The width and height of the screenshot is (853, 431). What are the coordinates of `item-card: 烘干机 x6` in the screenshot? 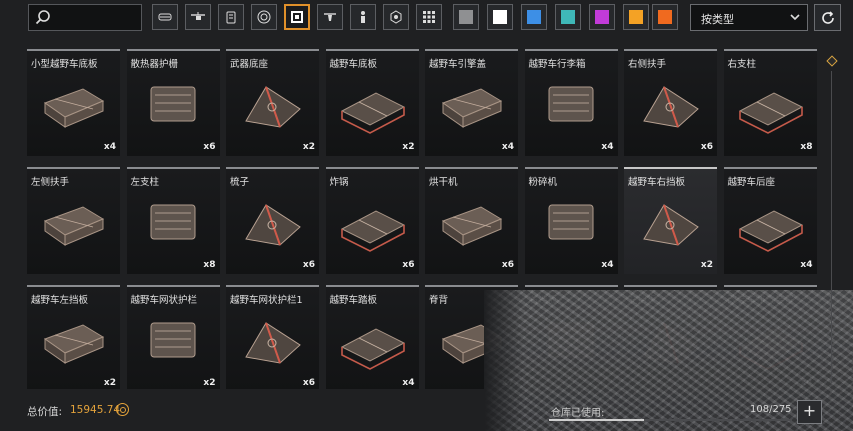 It's located at (471, 220).